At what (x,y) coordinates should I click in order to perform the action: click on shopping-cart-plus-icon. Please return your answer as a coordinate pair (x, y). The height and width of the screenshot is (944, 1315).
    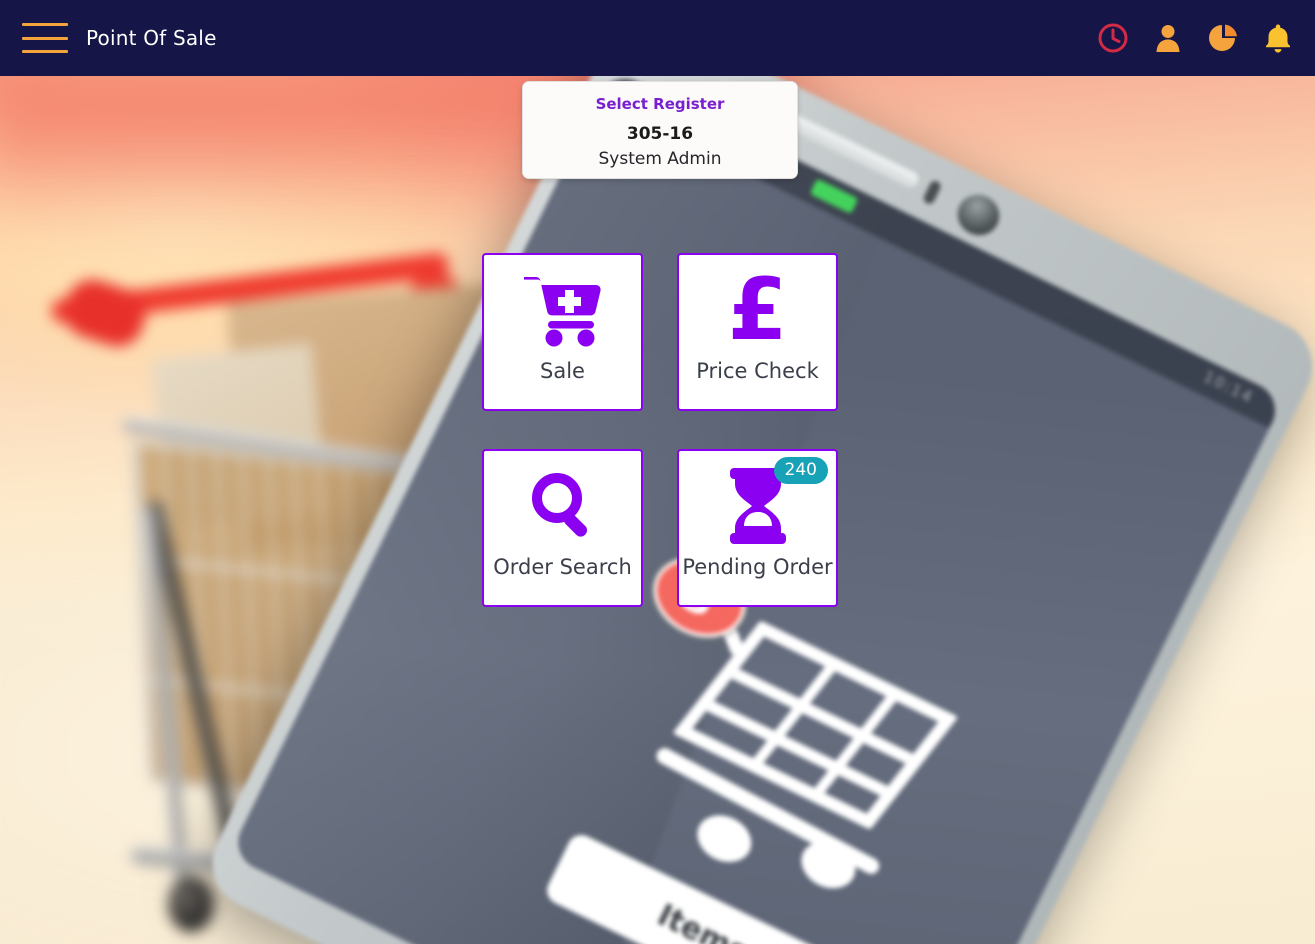
    Looking at the image, I should click on (562, 307).